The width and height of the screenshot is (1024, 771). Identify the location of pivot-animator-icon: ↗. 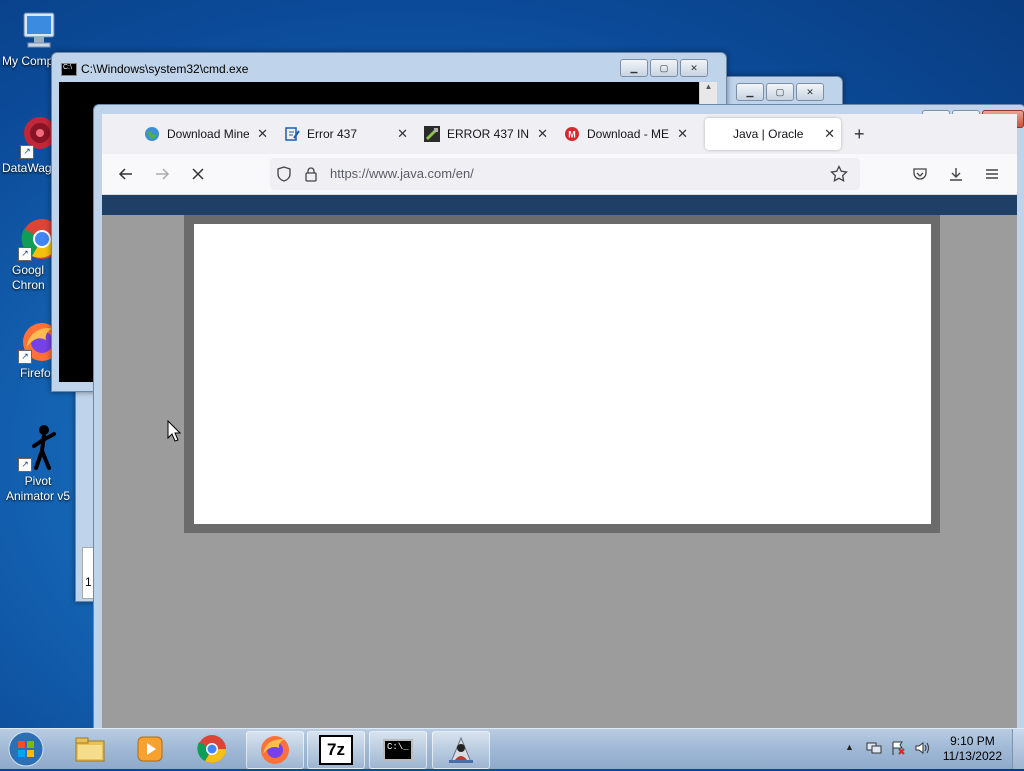
(38, 448).